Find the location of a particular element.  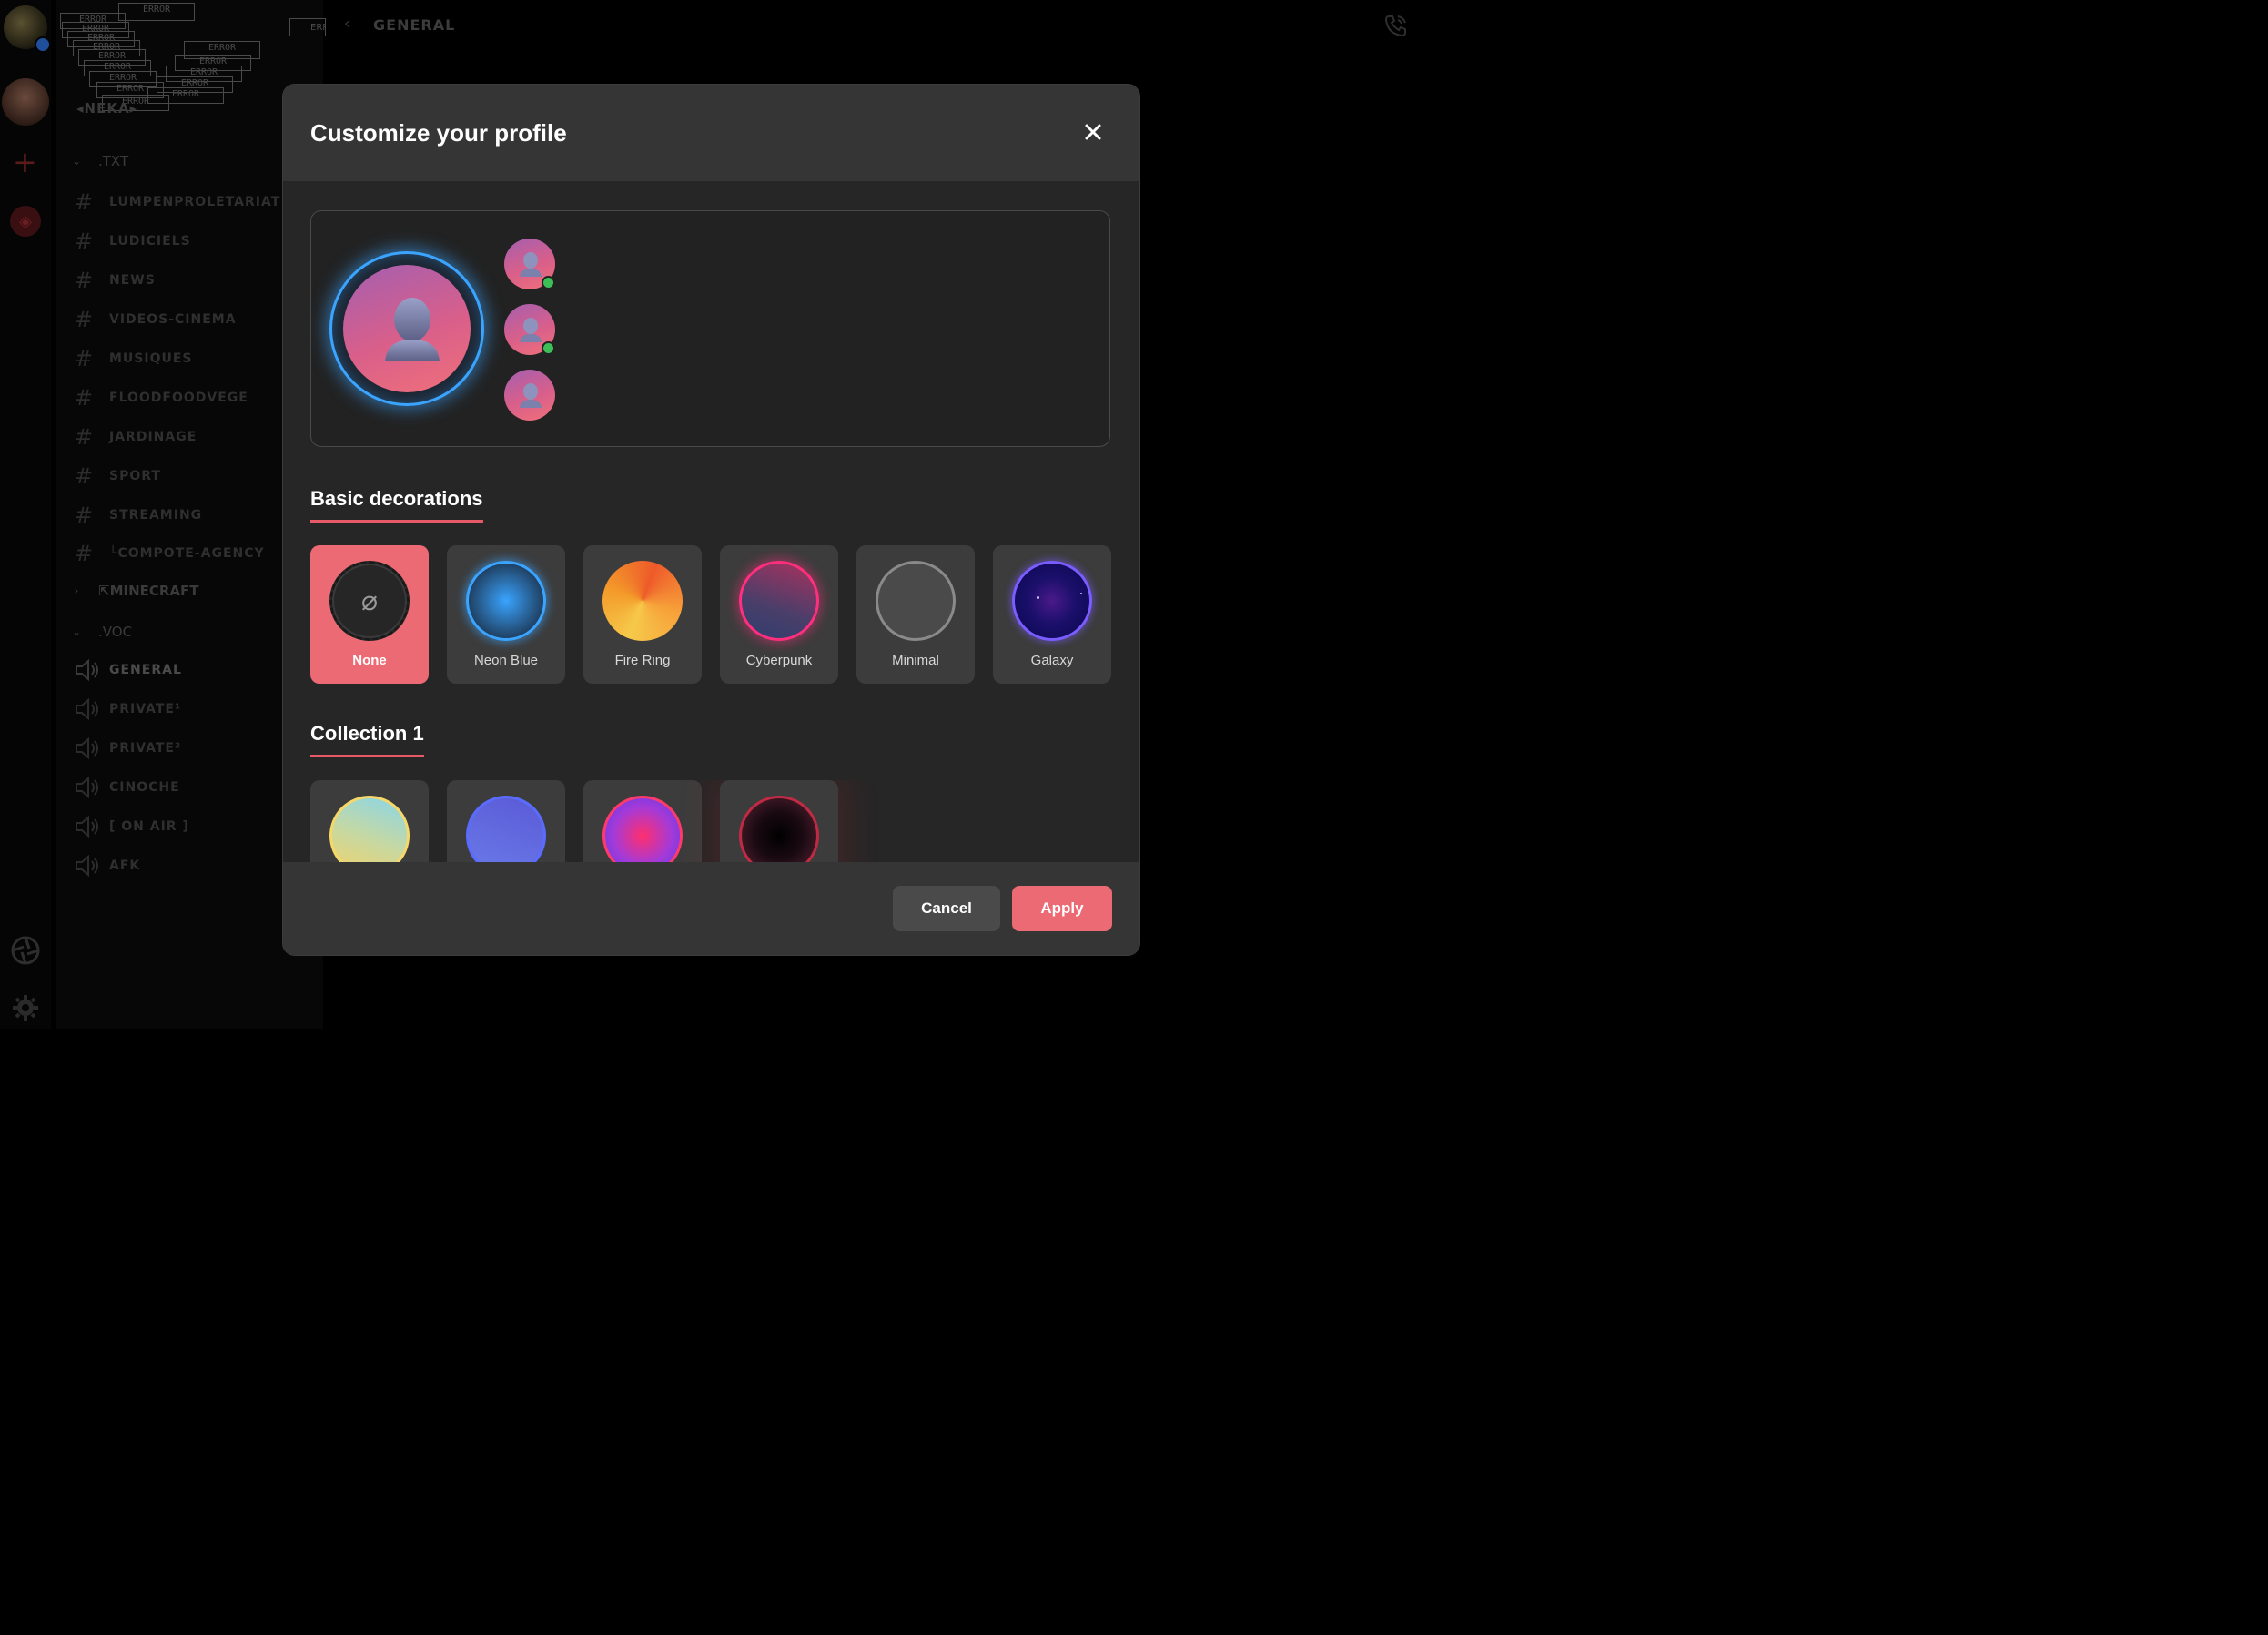

decoration-minimal: Minimal is located at coordinates (915, 614).